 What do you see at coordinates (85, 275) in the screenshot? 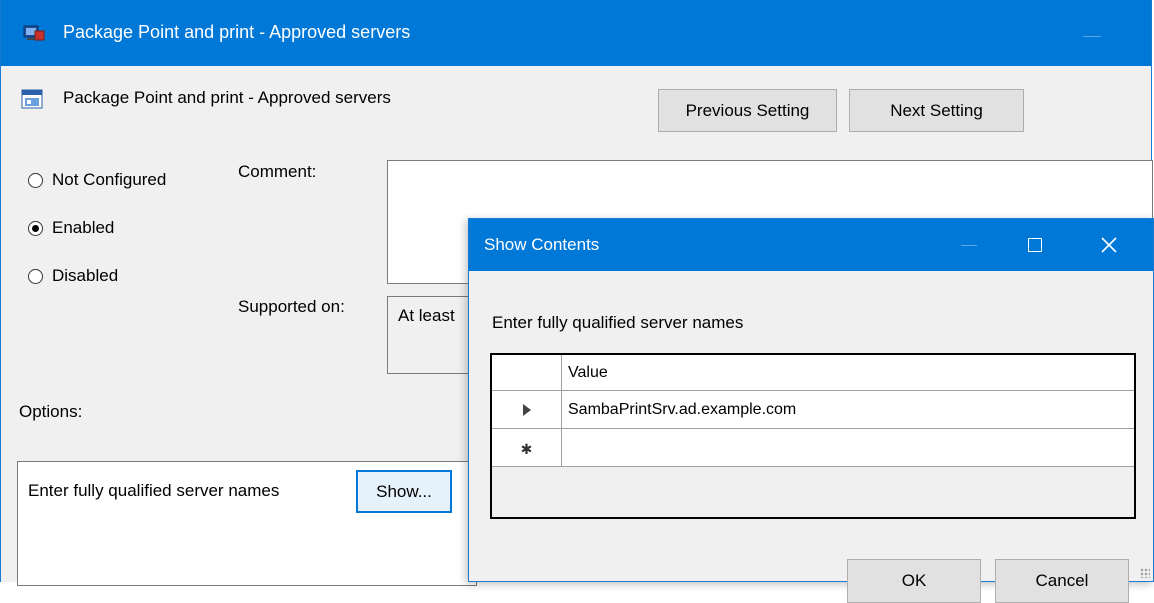
I see `radio-label: Disabled` at bounding box center [85, 275].